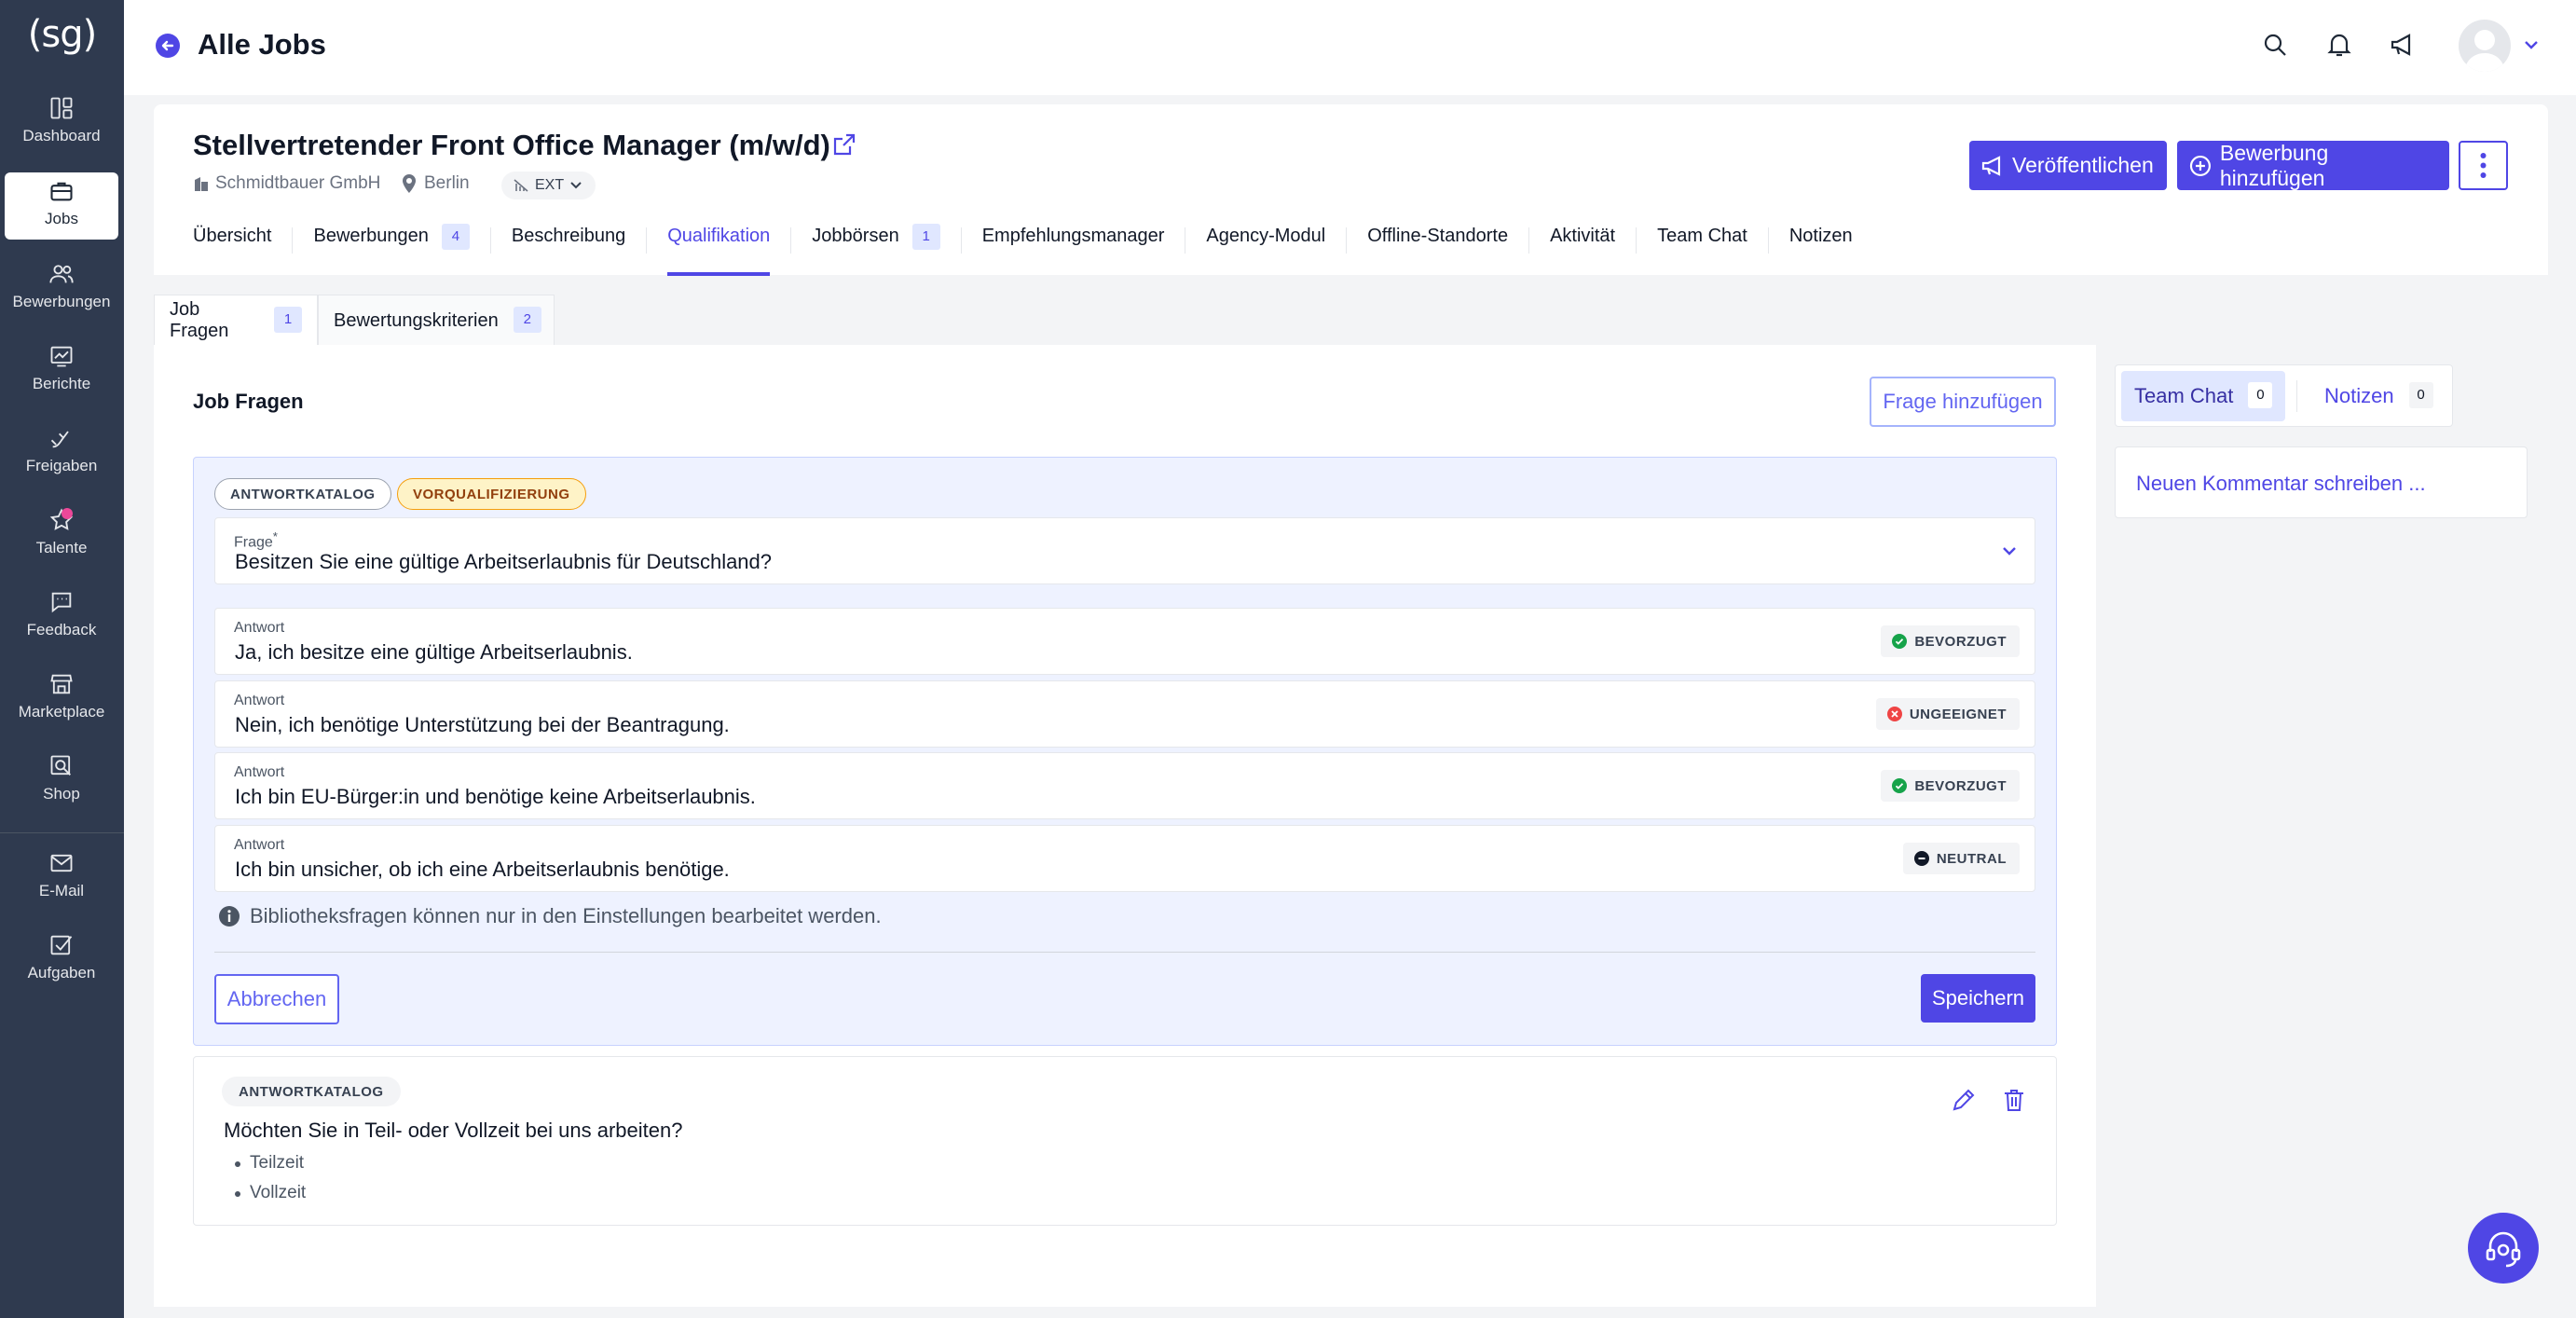  Describe the element at coordinates (67, 513) in the screenshot. I see `notification-dot` at that location.